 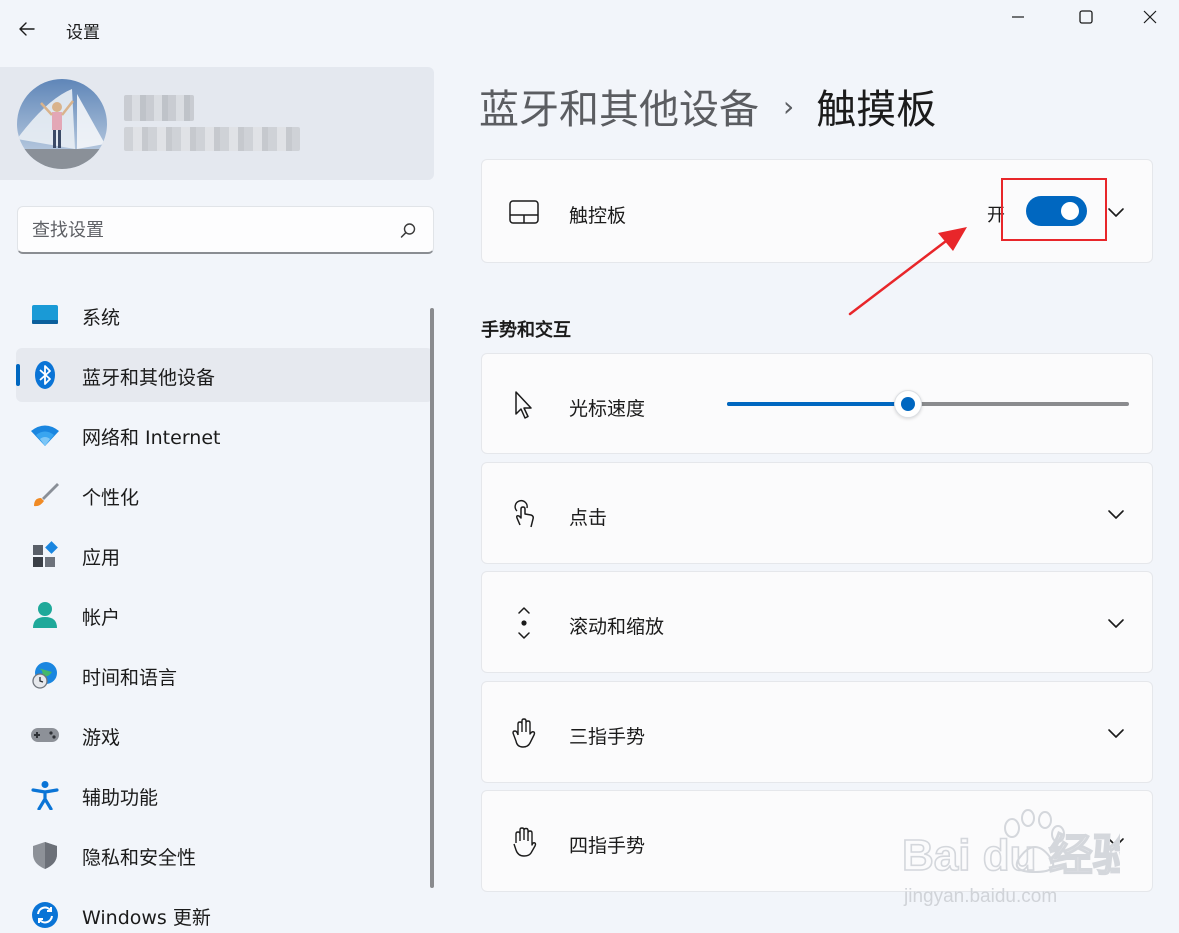 What do you see at coordinates (524, 733) in the screenshot?
I see `three-finger-hand-icon` at bounding box center [524, 733].